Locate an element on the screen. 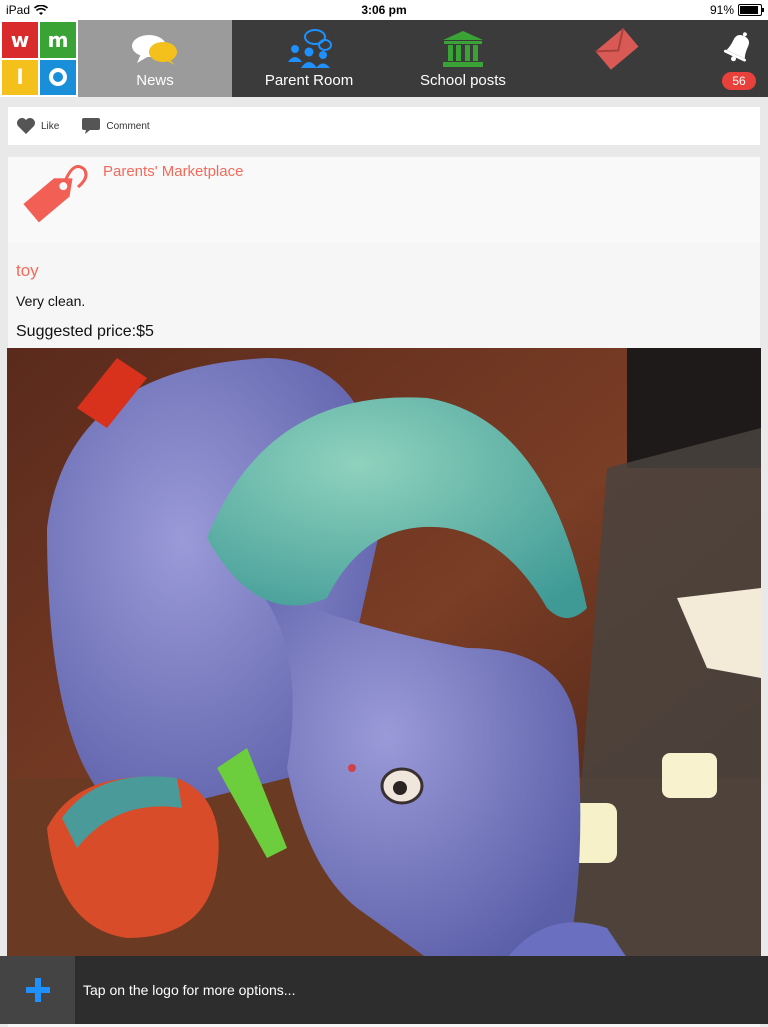  tab-school-posts: School posts is located at coordinates (463, 58).